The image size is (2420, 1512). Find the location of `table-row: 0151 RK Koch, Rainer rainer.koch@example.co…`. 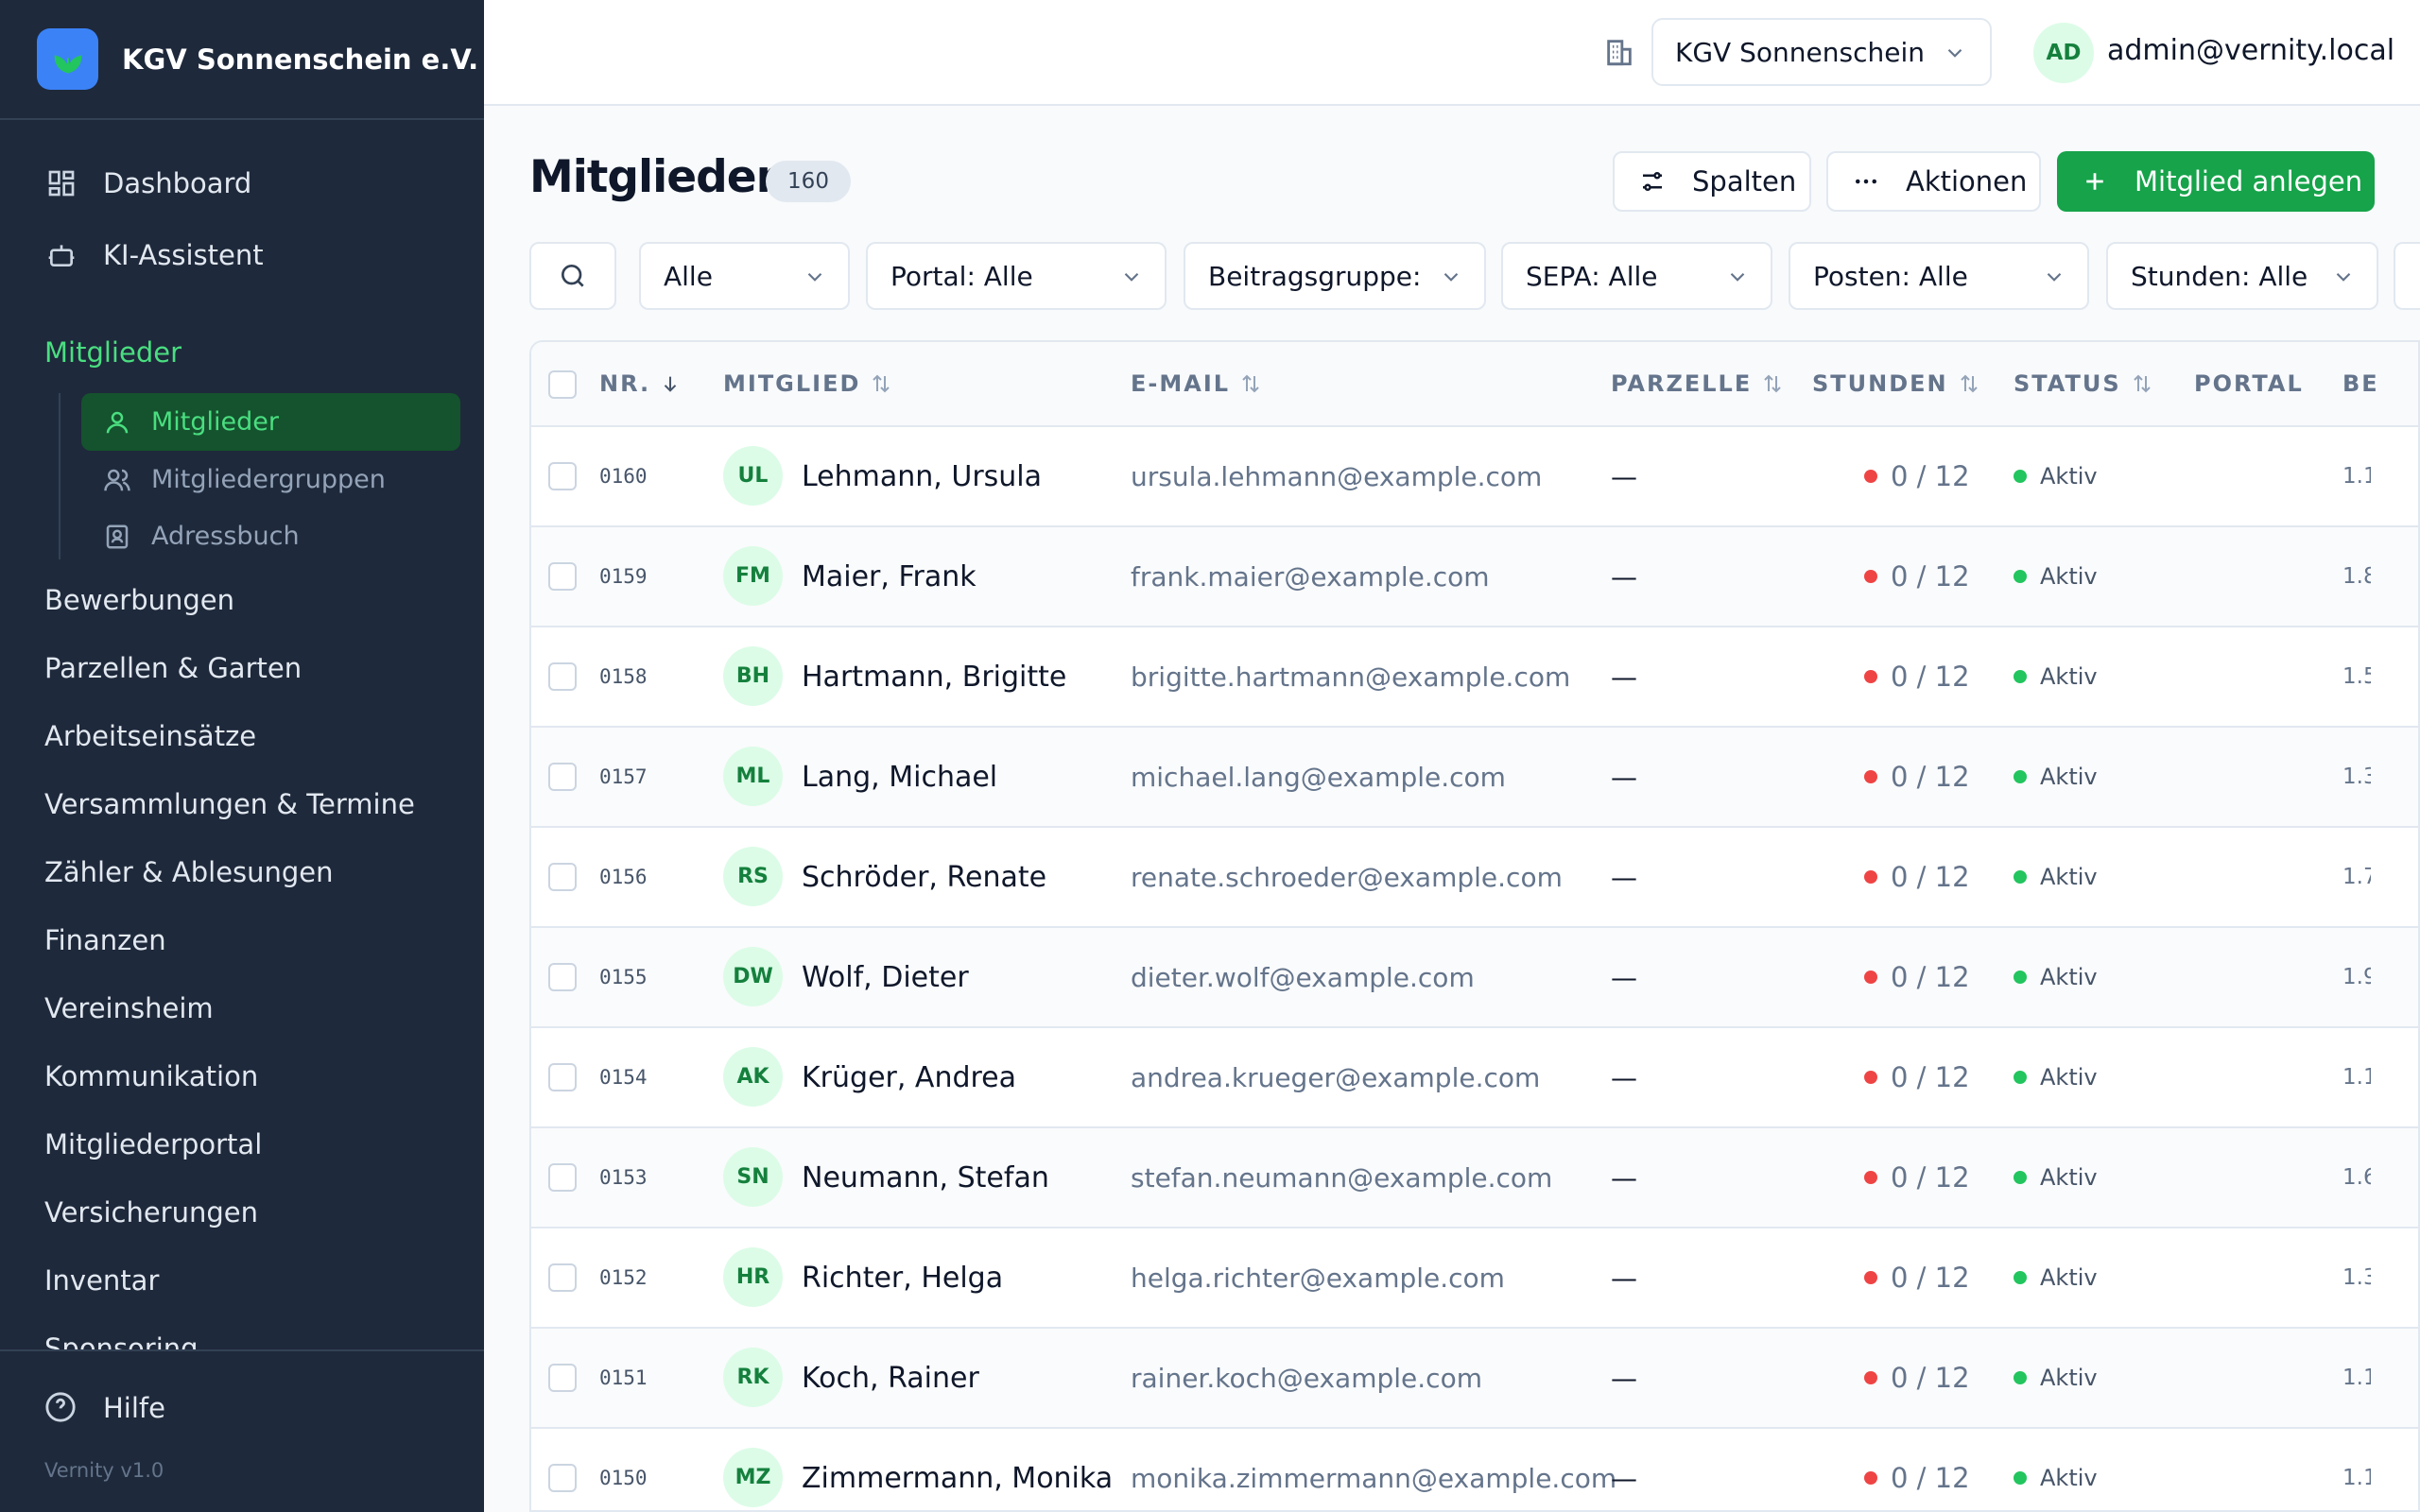

table-row: 0151 RK Koch, Rainer rainer.koch@example.co… is located at coordinates (1474, 1379).